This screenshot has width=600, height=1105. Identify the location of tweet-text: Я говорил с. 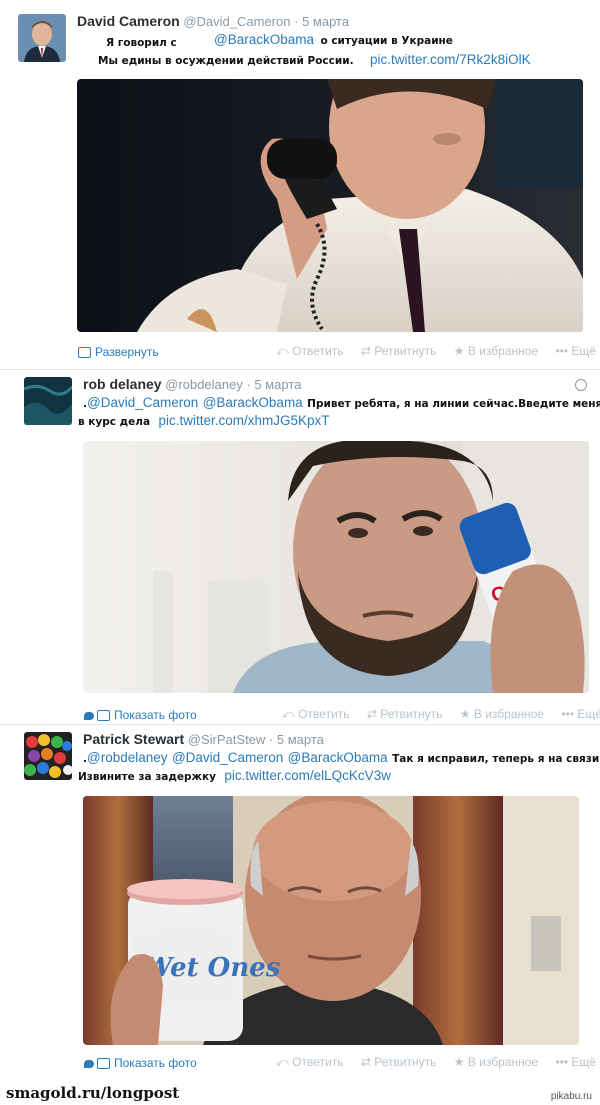
(141, 43).